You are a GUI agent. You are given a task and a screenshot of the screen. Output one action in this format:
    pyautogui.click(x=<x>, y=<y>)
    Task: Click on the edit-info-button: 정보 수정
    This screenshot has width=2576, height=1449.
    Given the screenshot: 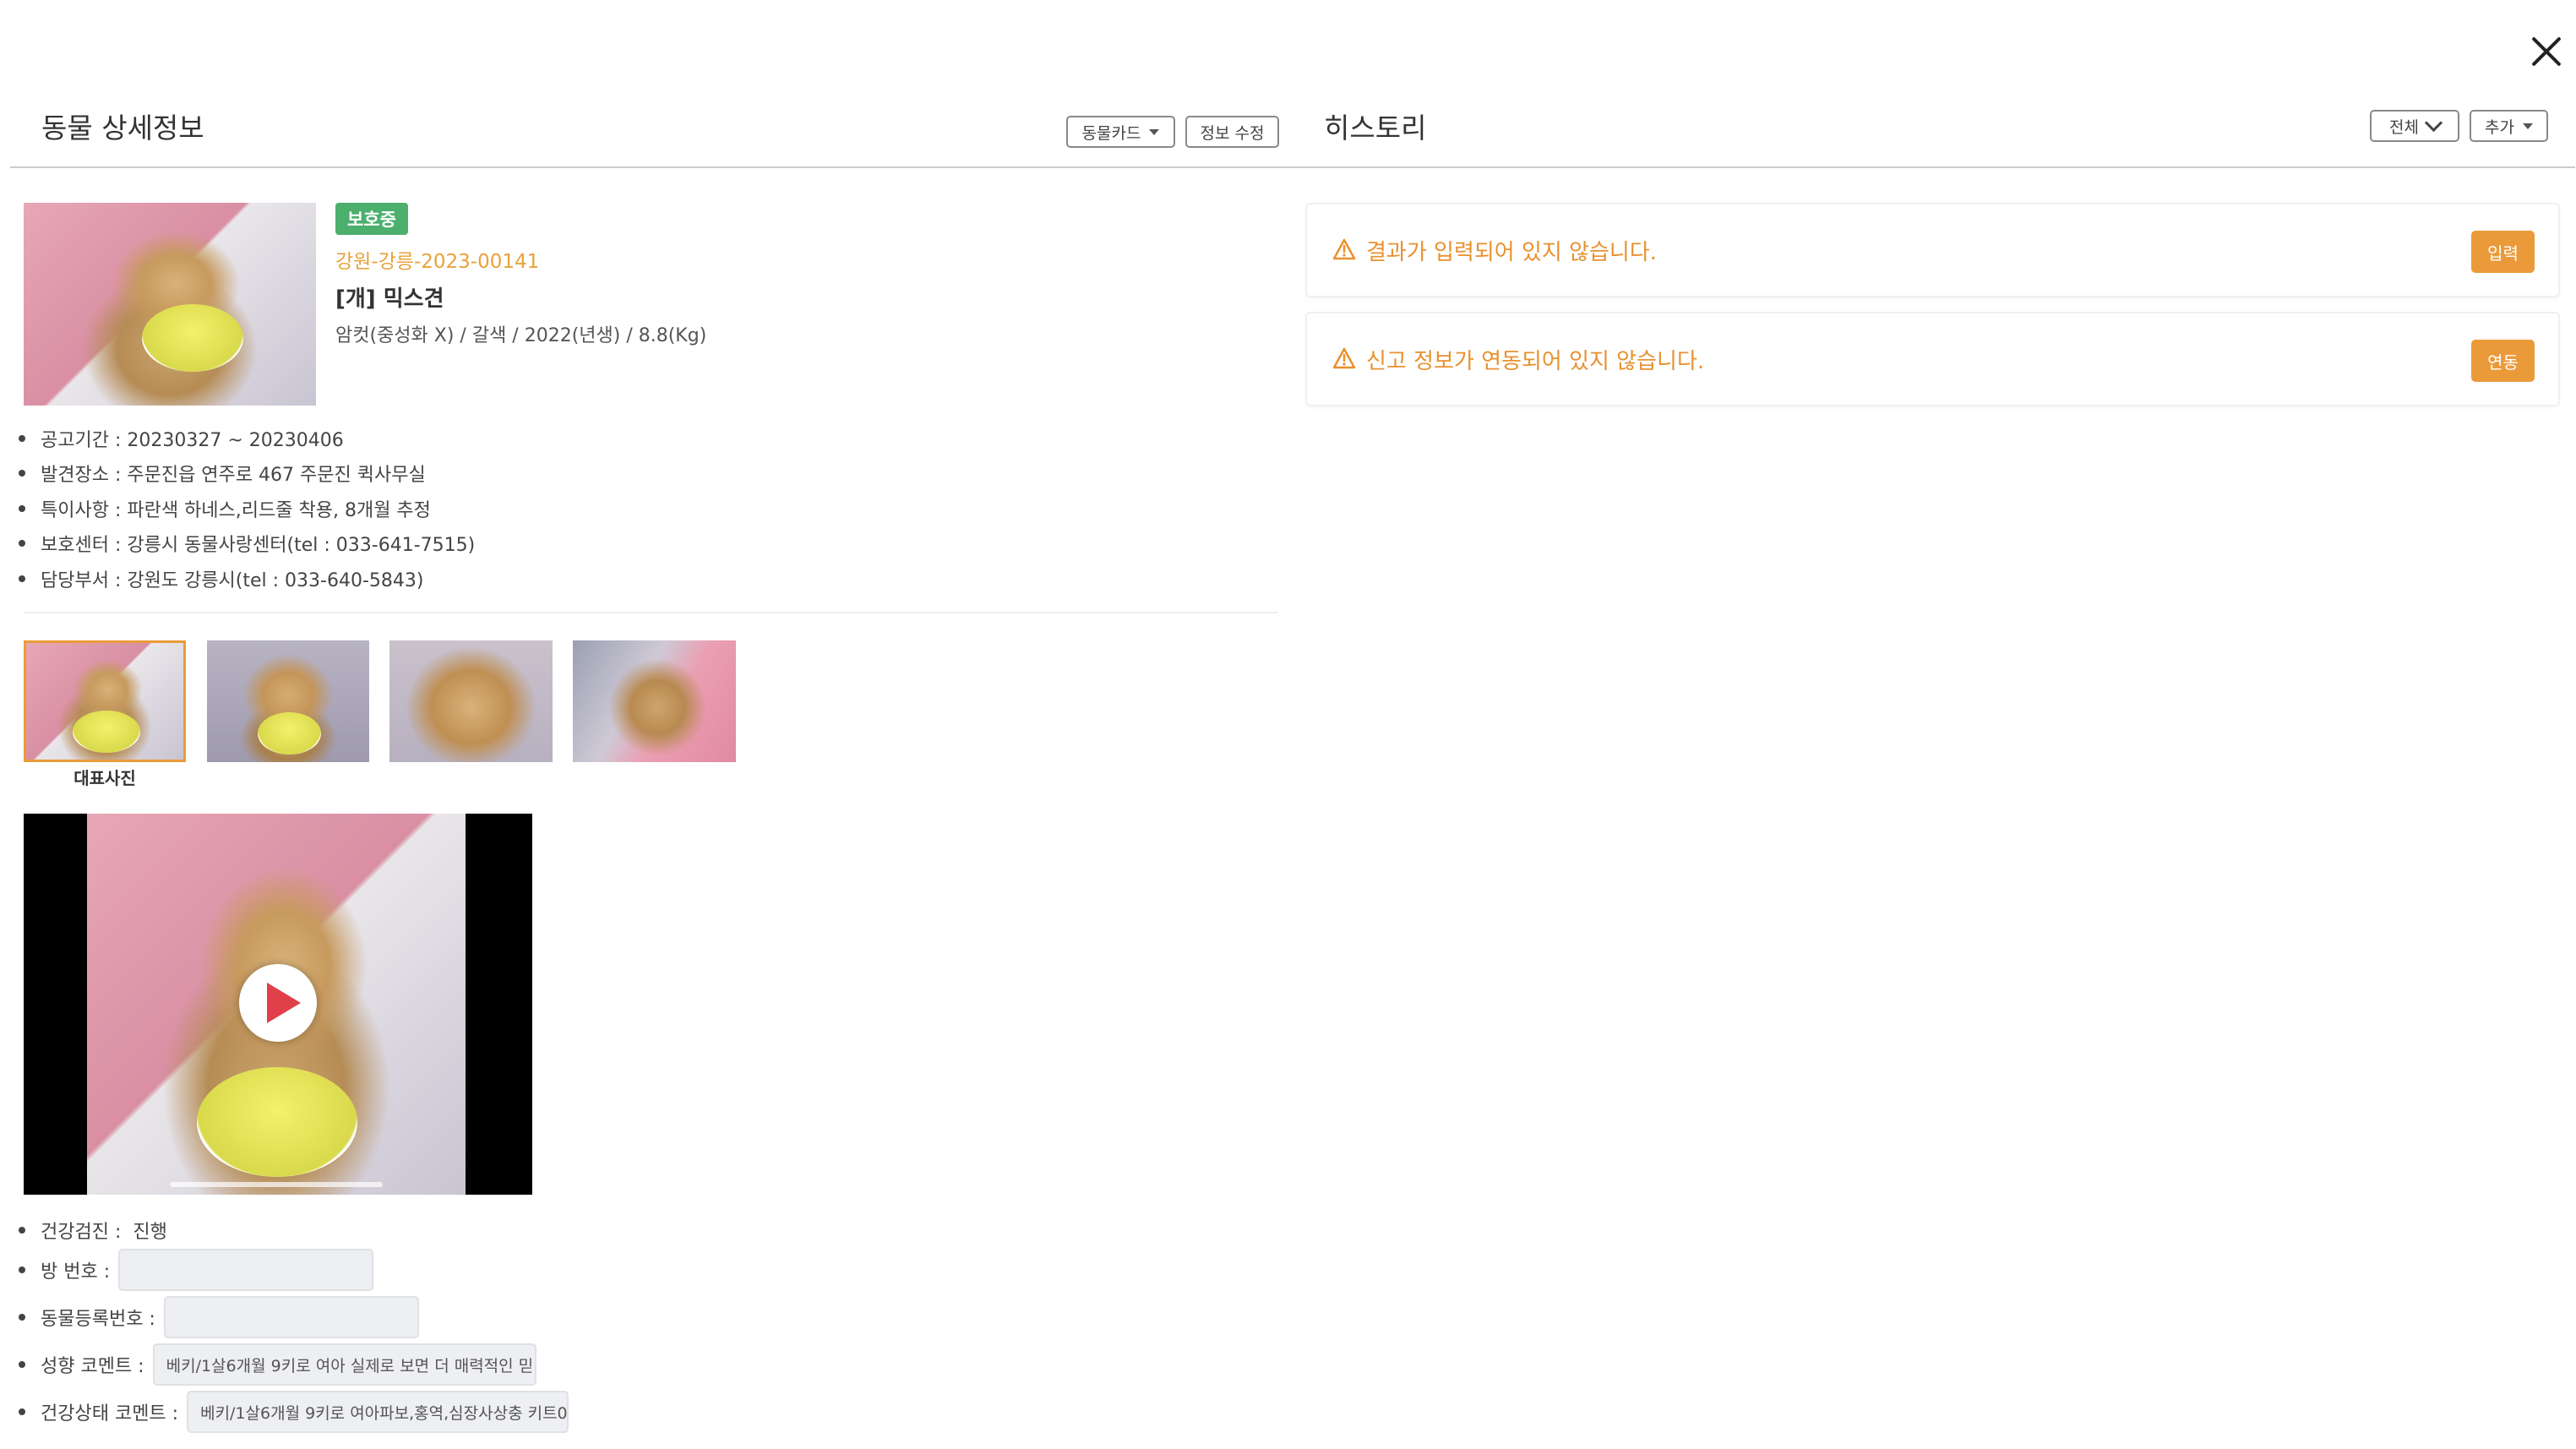 What is the action you would take?
    pyautogui.click(x=1232, y=132)
    